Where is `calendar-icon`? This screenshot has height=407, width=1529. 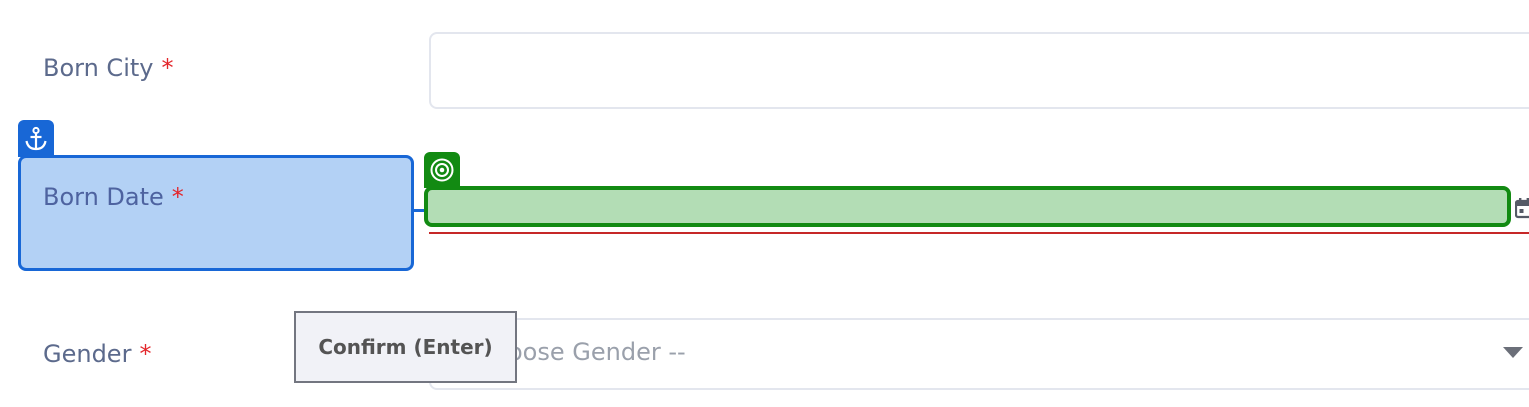
calendar-icon is located at coordinates (1522, 208).